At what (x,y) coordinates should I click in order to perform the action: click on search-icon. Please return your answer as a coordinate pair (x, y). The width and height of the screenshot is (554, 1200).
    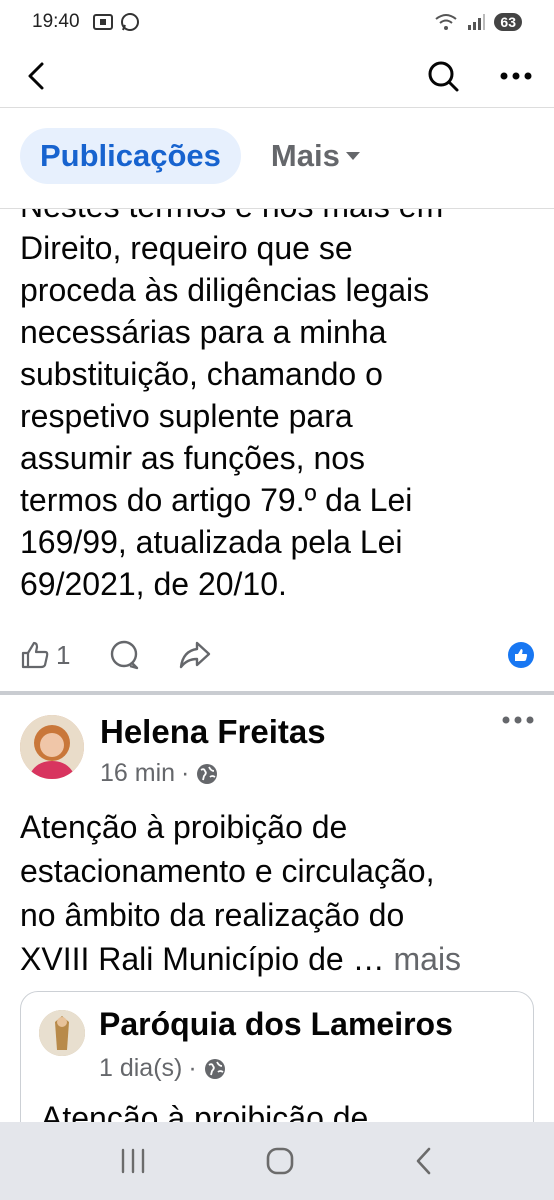
    Looking at the image, I should click on (443, 76).